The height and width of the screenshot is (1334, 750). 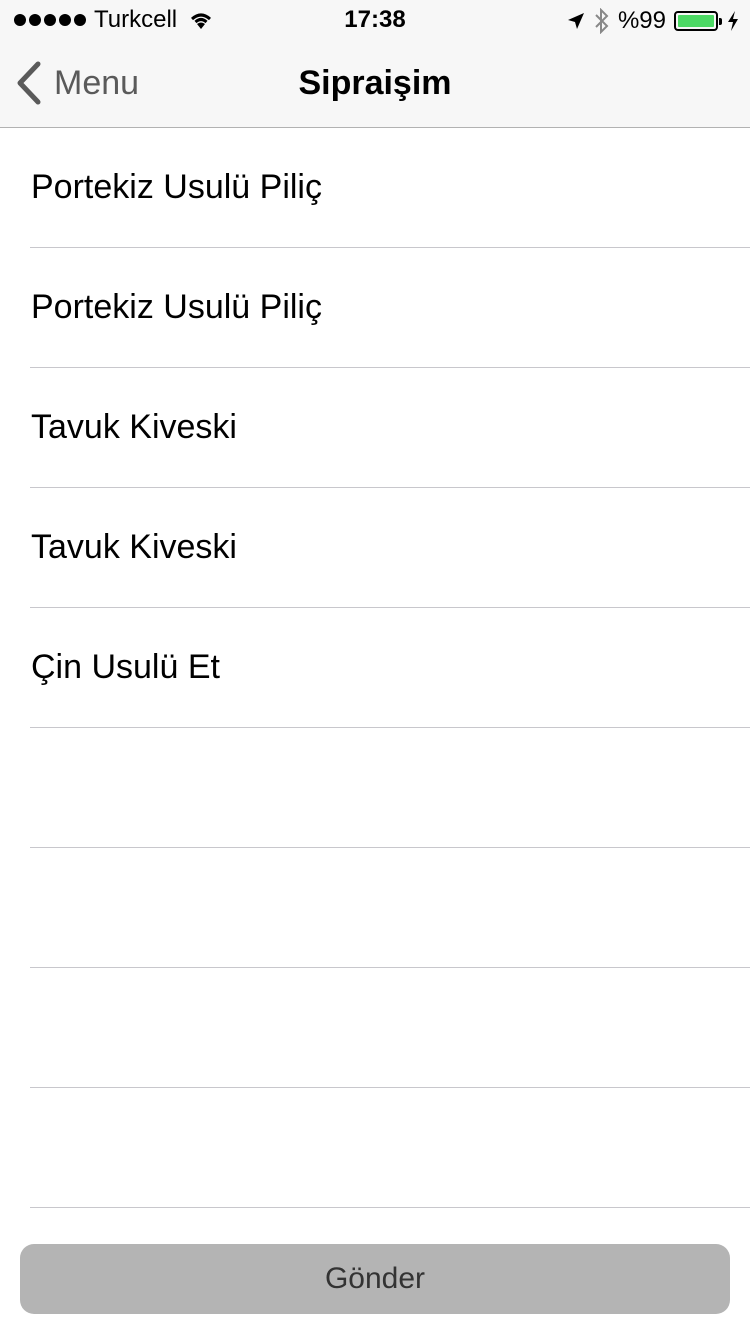 I want to click on status-right: %99, so click(x=653, y=21).